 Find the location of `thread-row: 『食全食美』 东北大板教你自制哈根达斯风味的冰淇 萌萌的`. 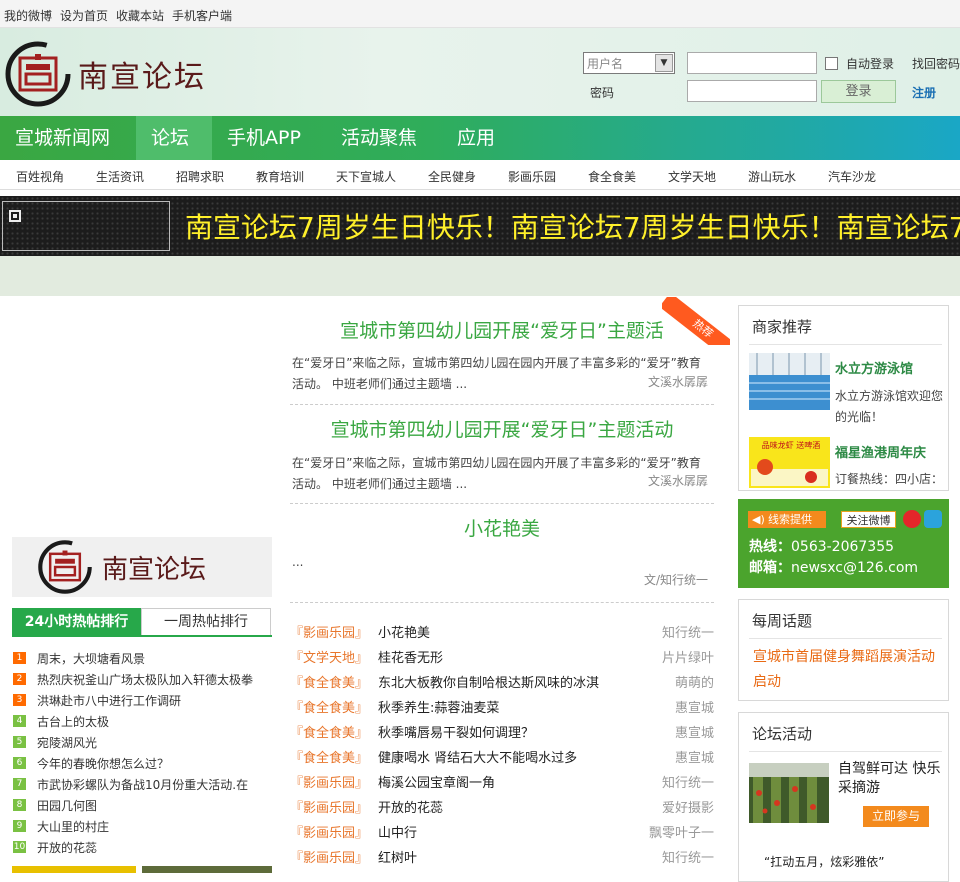

thread-row: 『食全食美』 东北大板教你自制哈根达斯风味的冰淇 萌萌的 is located at coordinates (502, 680).